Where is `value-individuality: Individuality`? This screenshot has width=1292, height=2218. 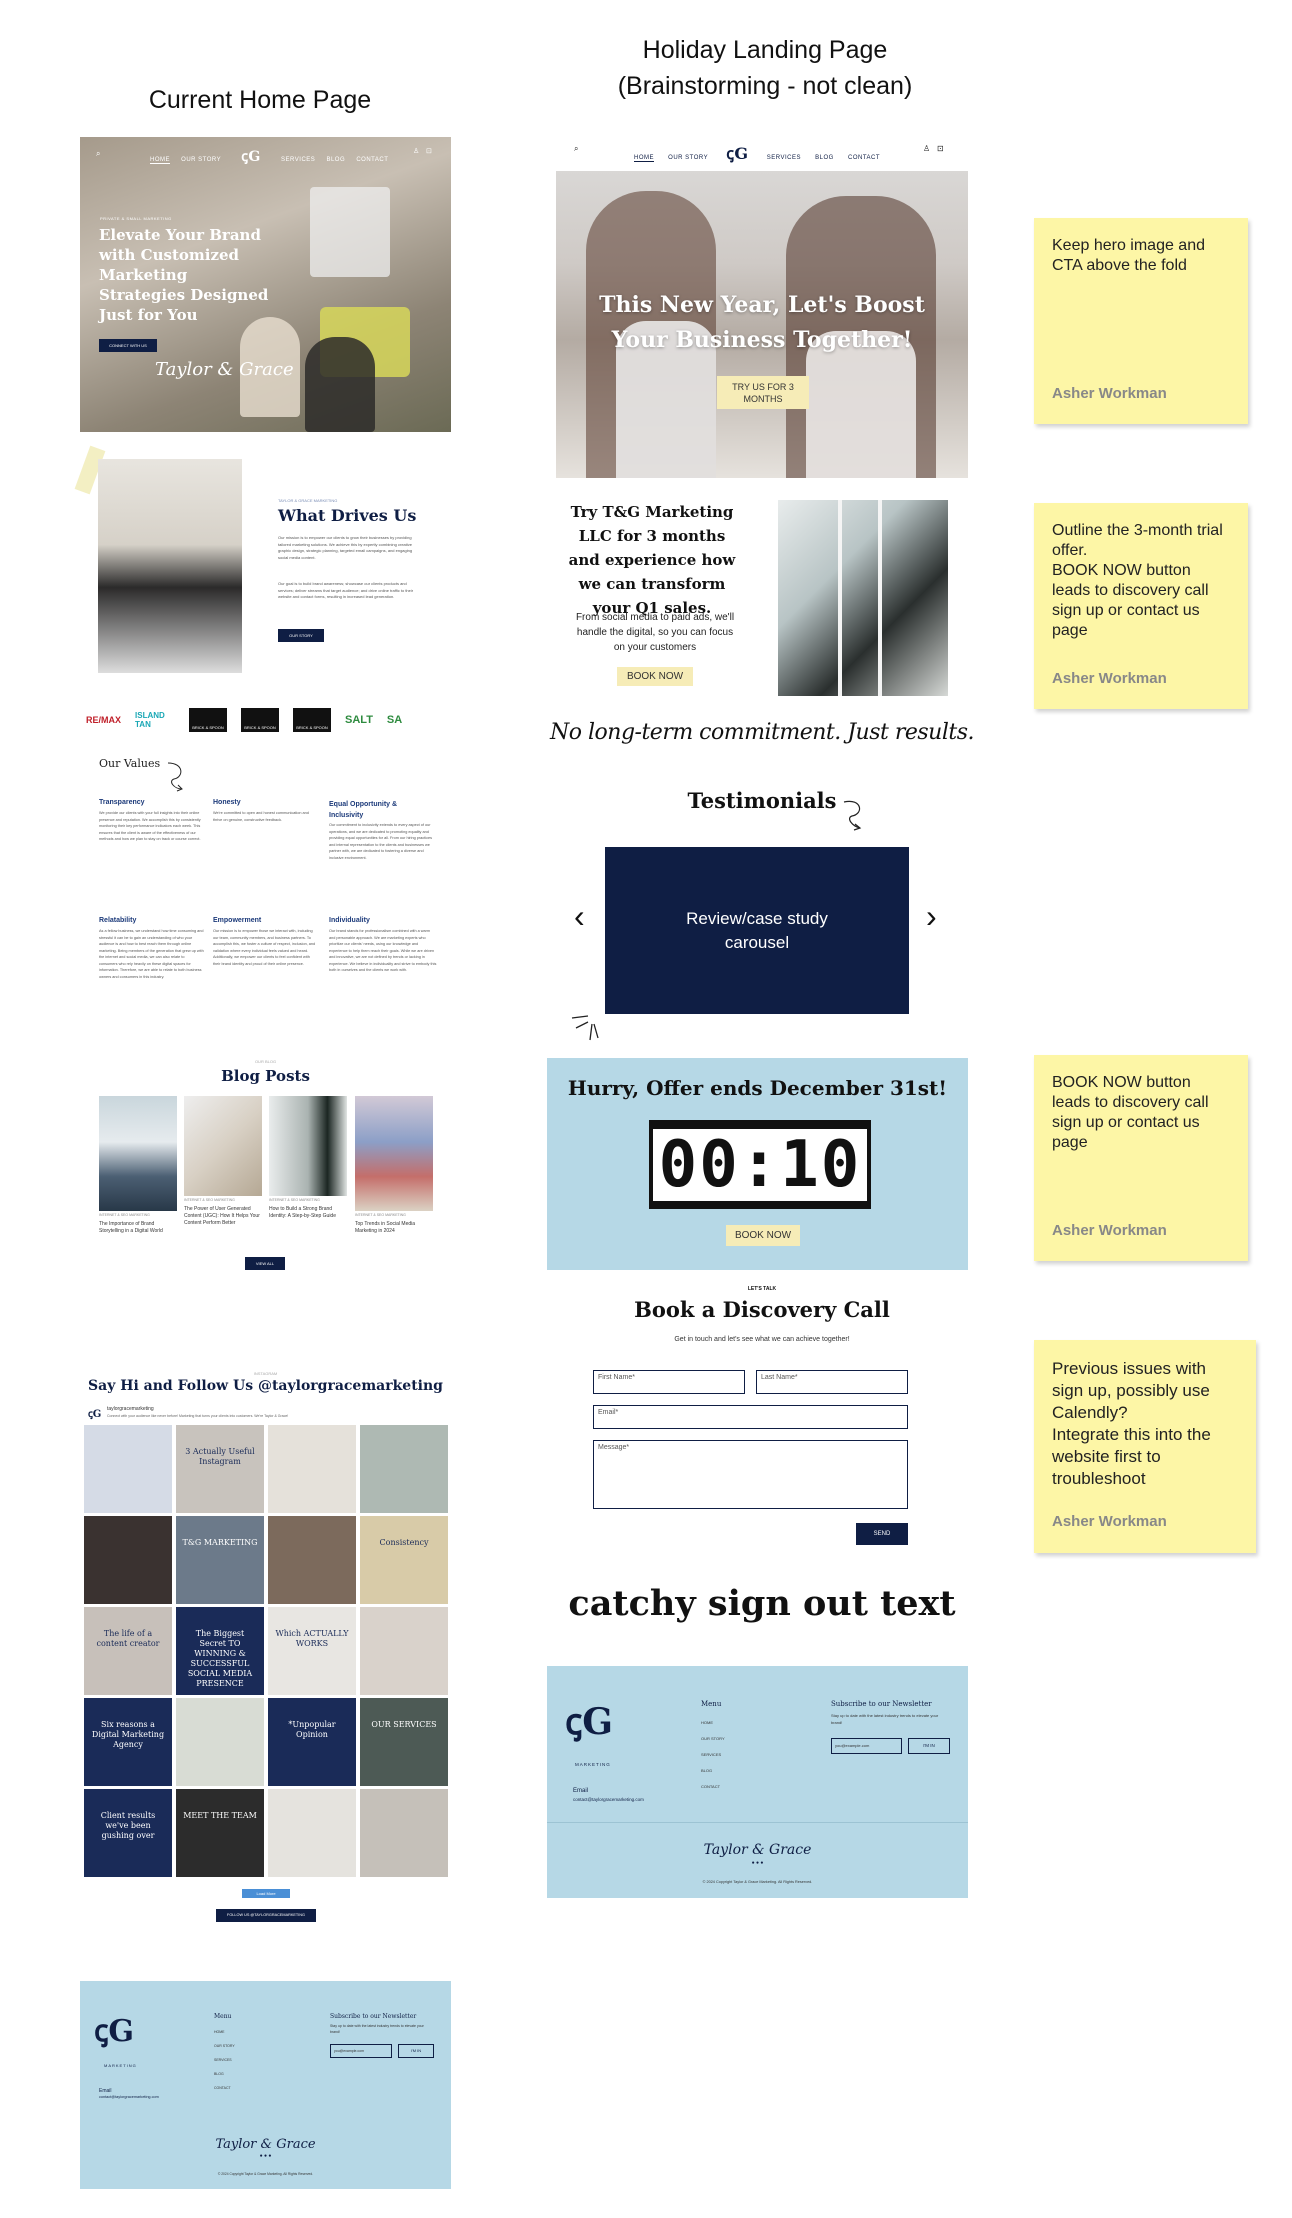
value-individuality: Individuality is located at coordinates (349, 920).